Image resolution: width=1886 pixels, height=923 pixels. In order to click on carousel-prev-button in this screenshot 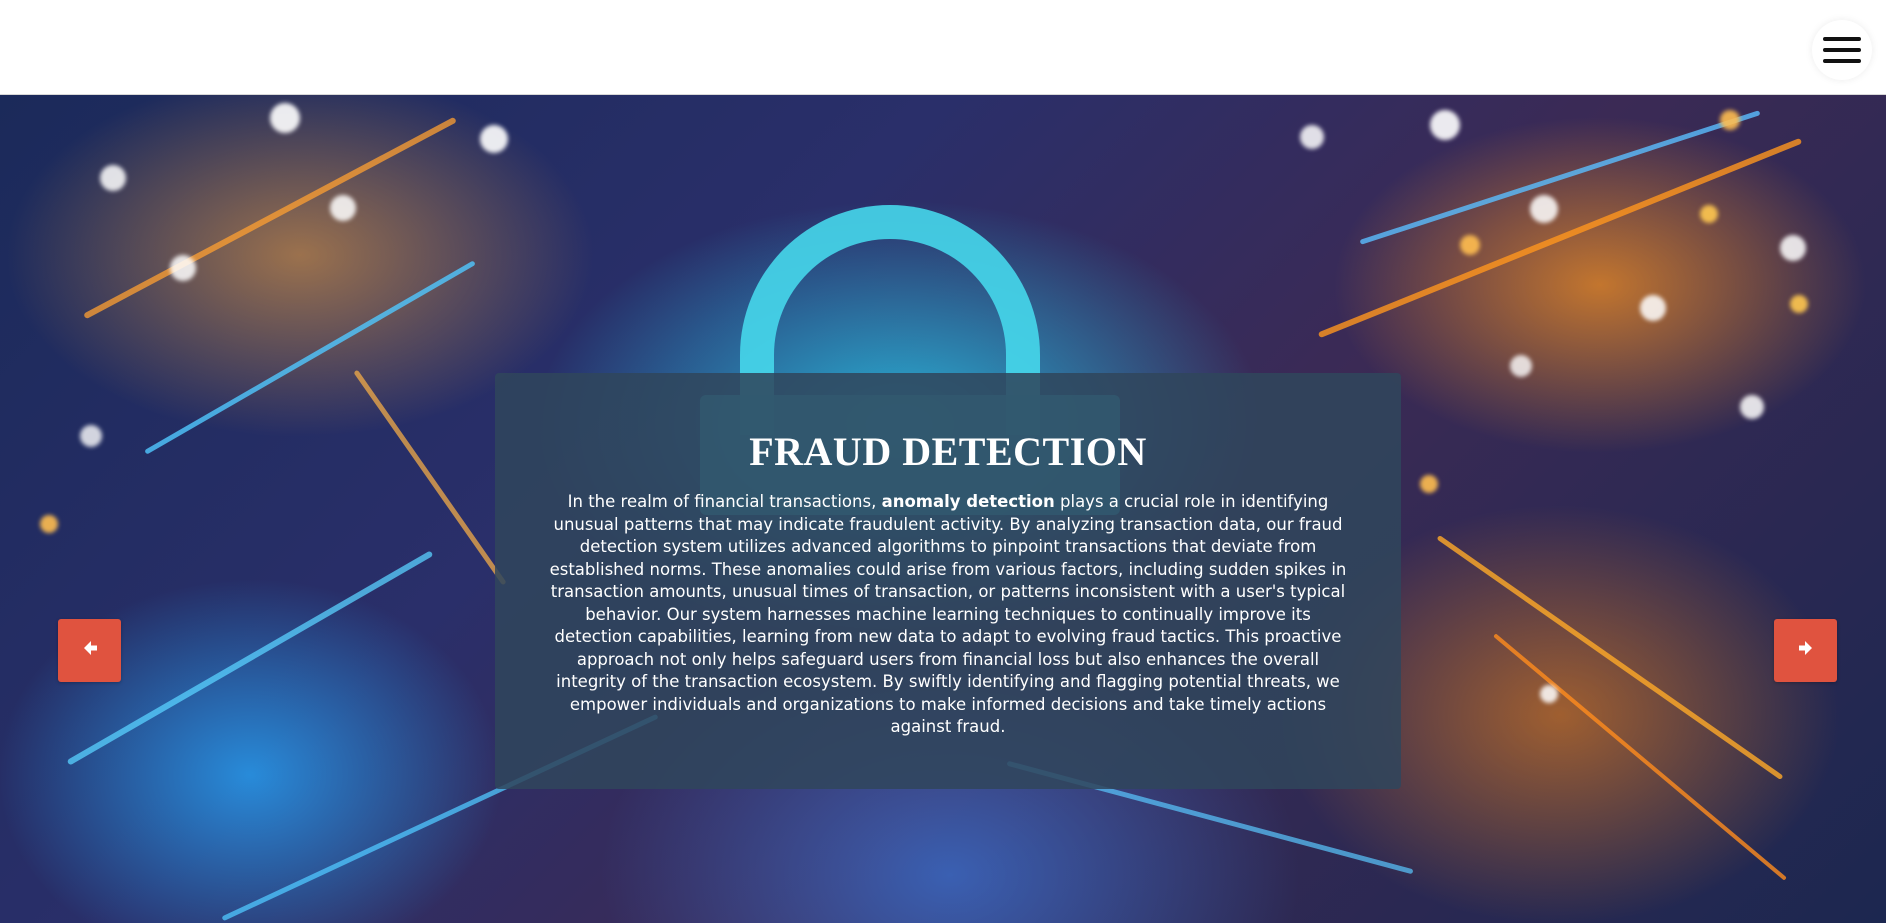, I will do `click(89, 650)`.